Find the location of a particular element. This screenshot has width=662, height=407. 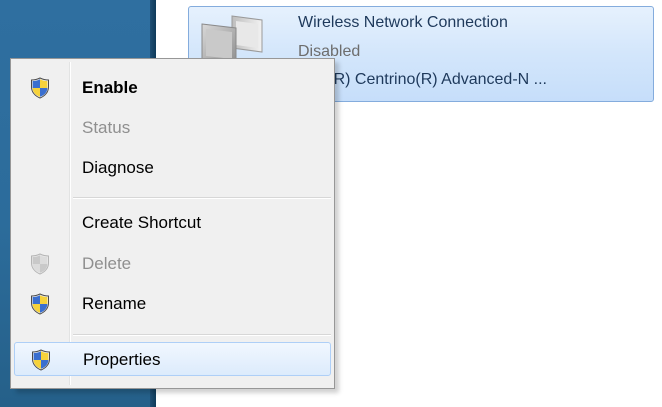

menu-item-label: Properties is located at coordinates (122, 359).